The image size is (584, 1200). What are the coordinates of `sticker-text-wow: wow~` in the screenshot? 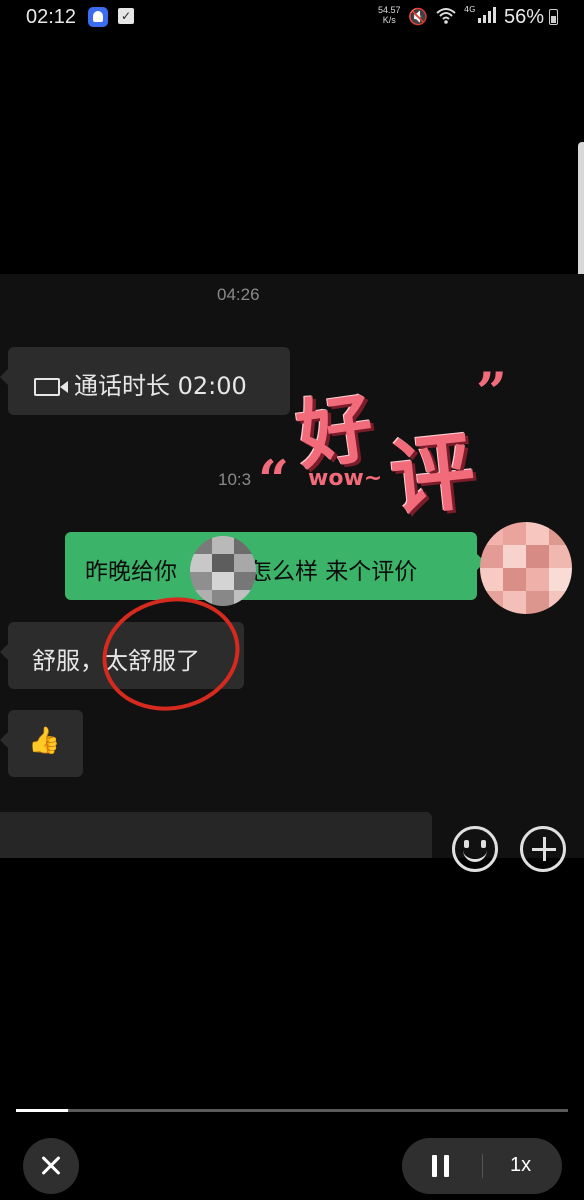 It's located at (345, 478).